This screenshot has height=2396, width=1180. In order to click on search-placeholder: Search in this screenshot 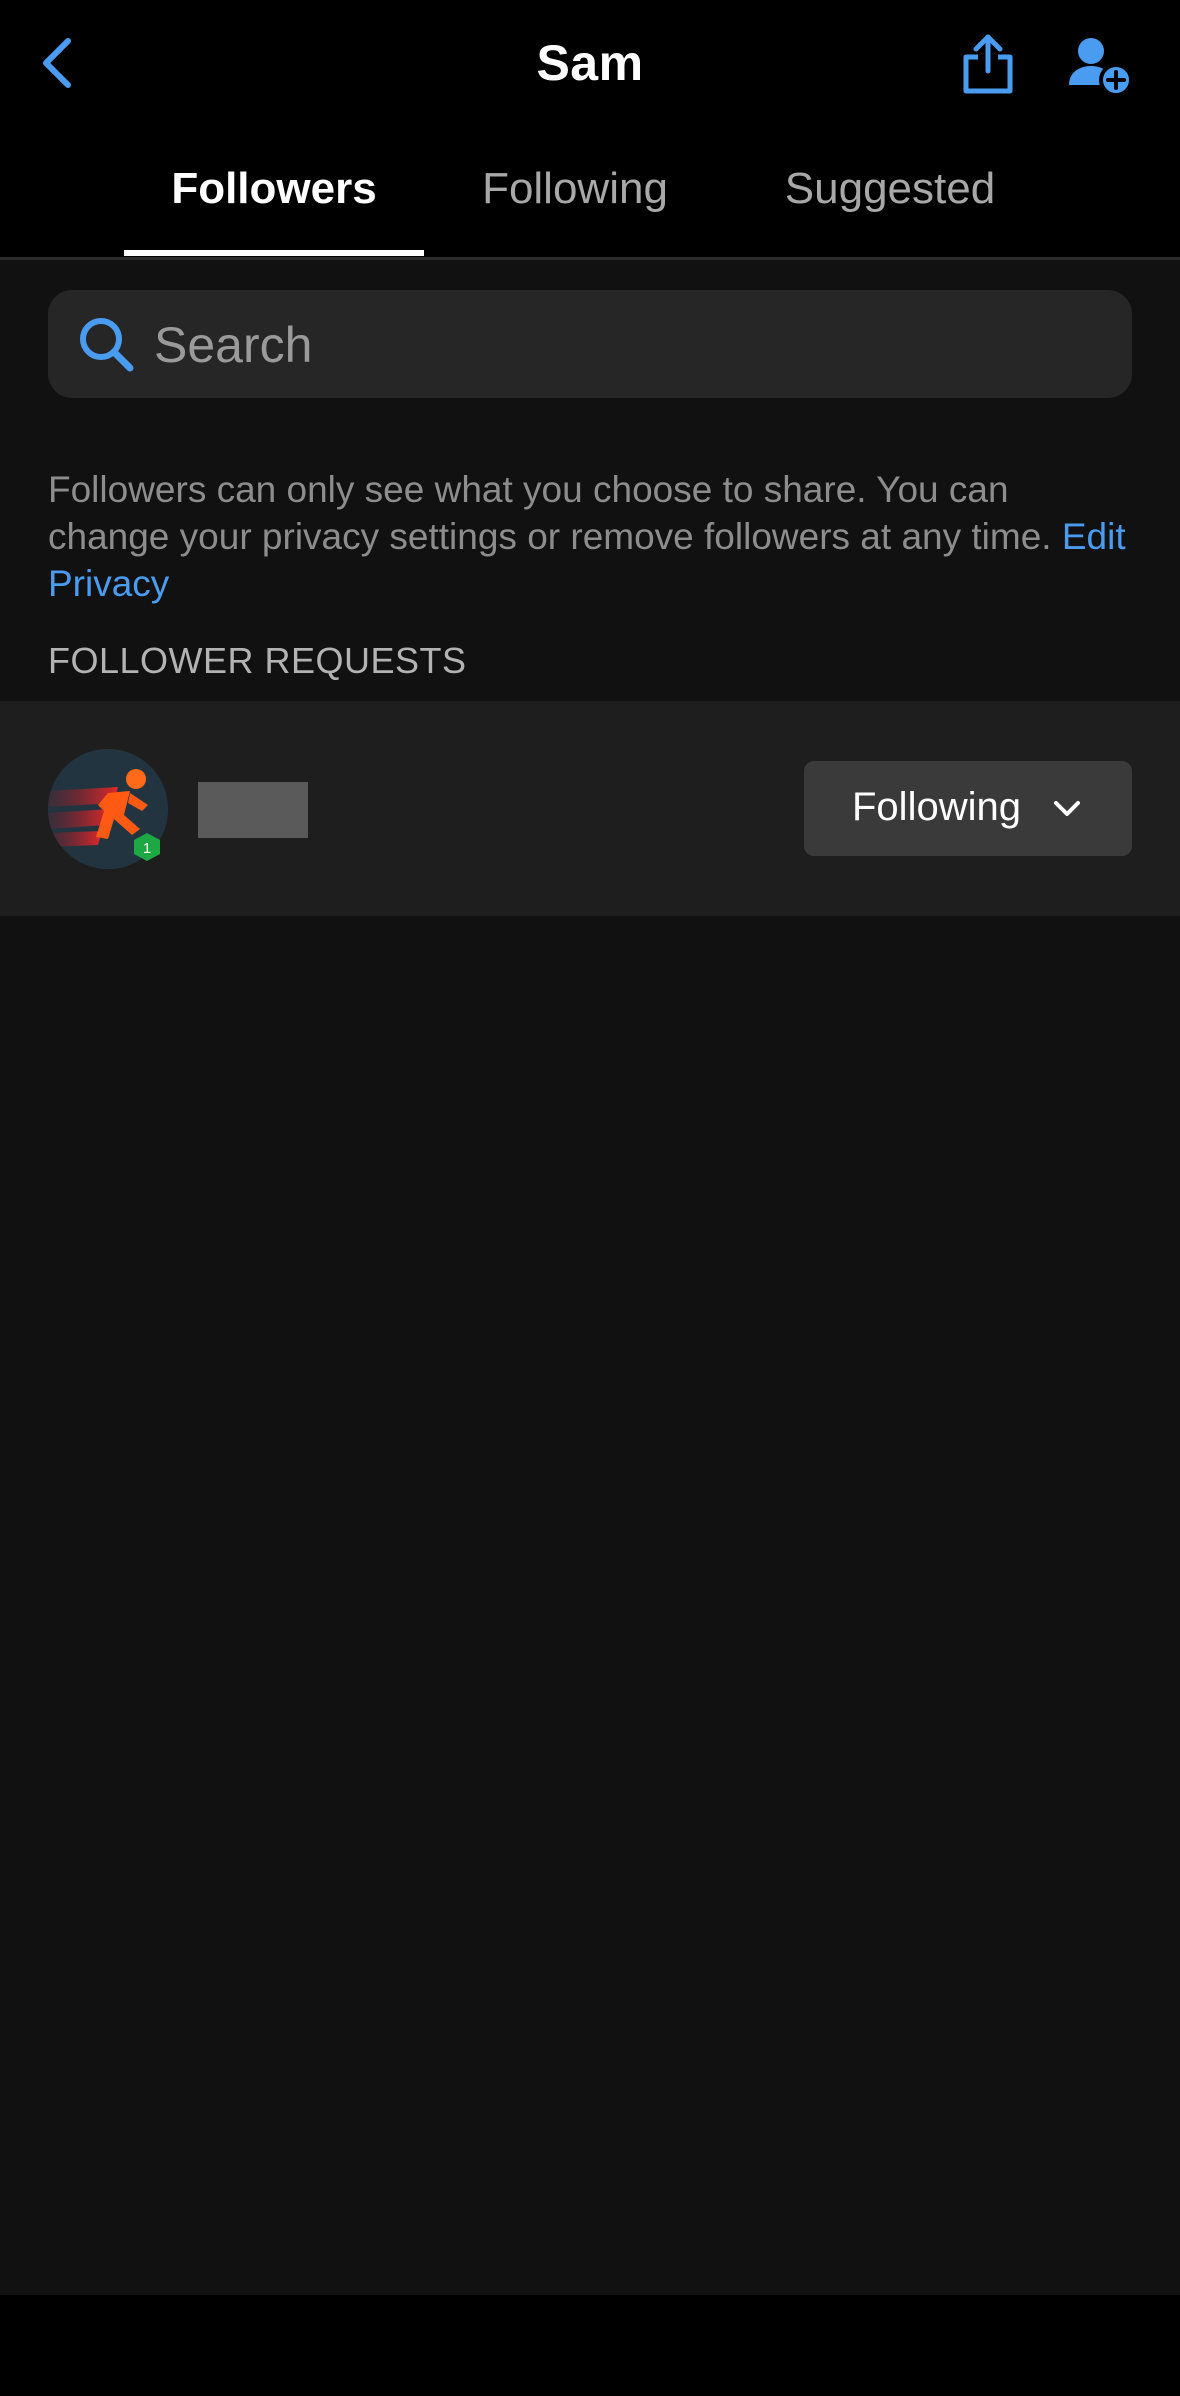, I will do `click(233, 345)`.